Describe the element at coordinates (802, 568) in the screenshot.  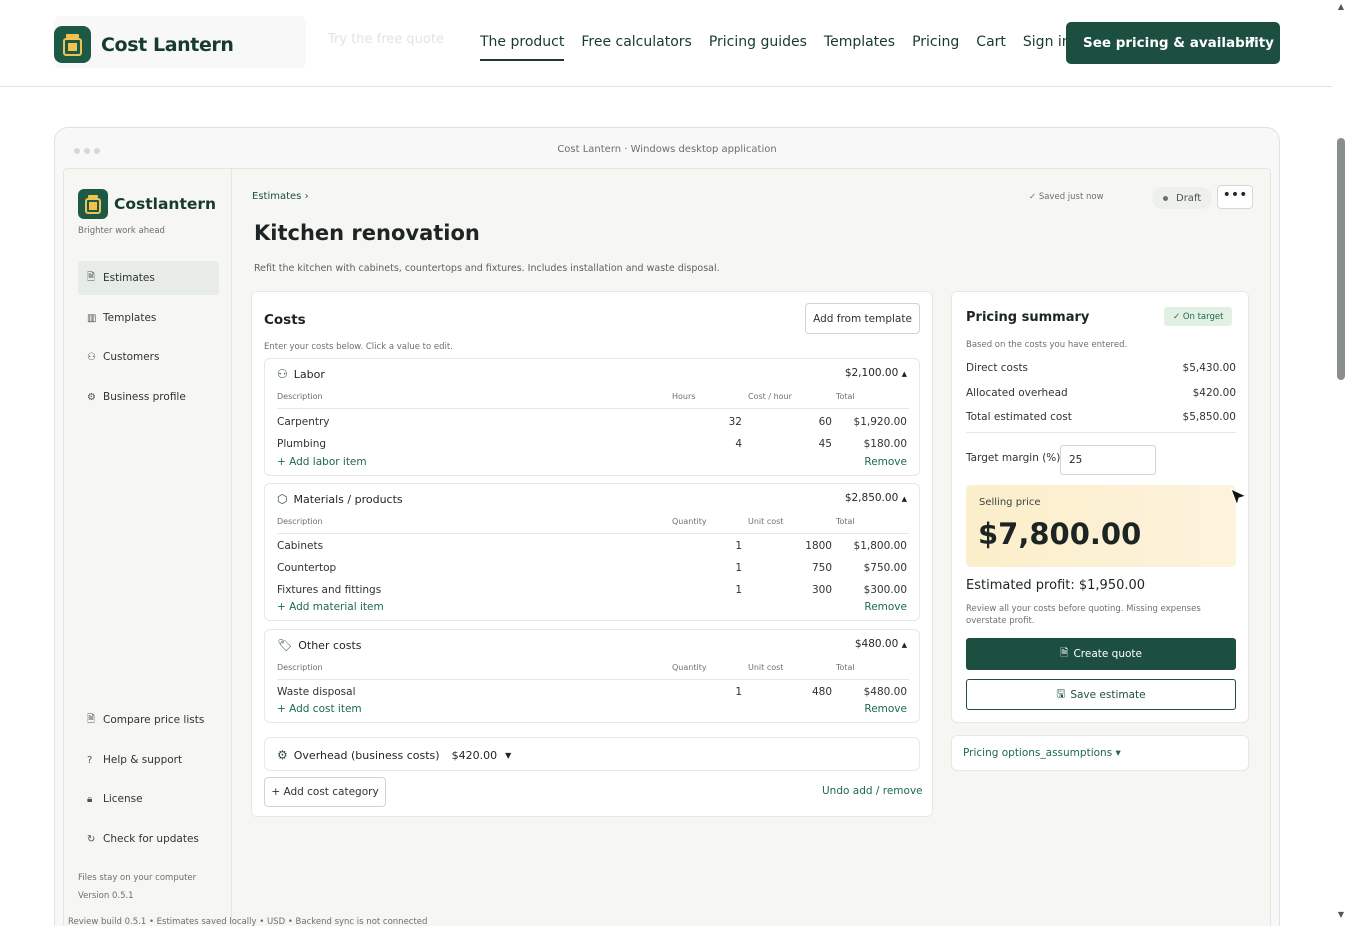
I see `row-unit-cost: 750` at that location.